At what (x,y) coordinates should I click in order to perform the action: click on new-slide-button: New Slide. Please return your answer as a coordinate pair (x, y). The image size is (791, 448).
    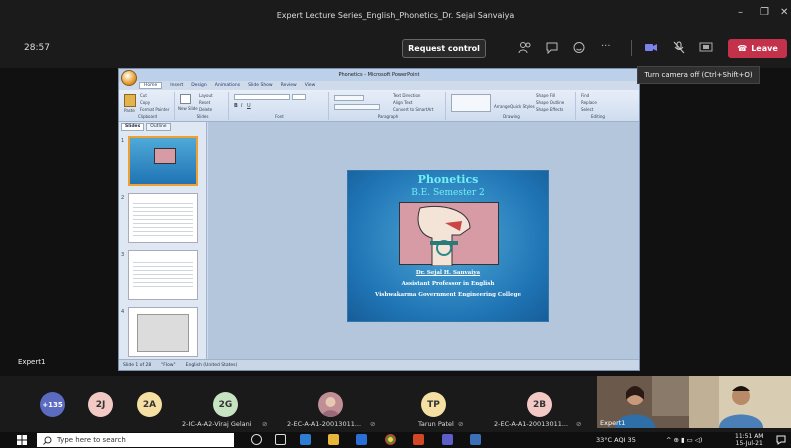
    Looking at the image, I should click on (188, 108).